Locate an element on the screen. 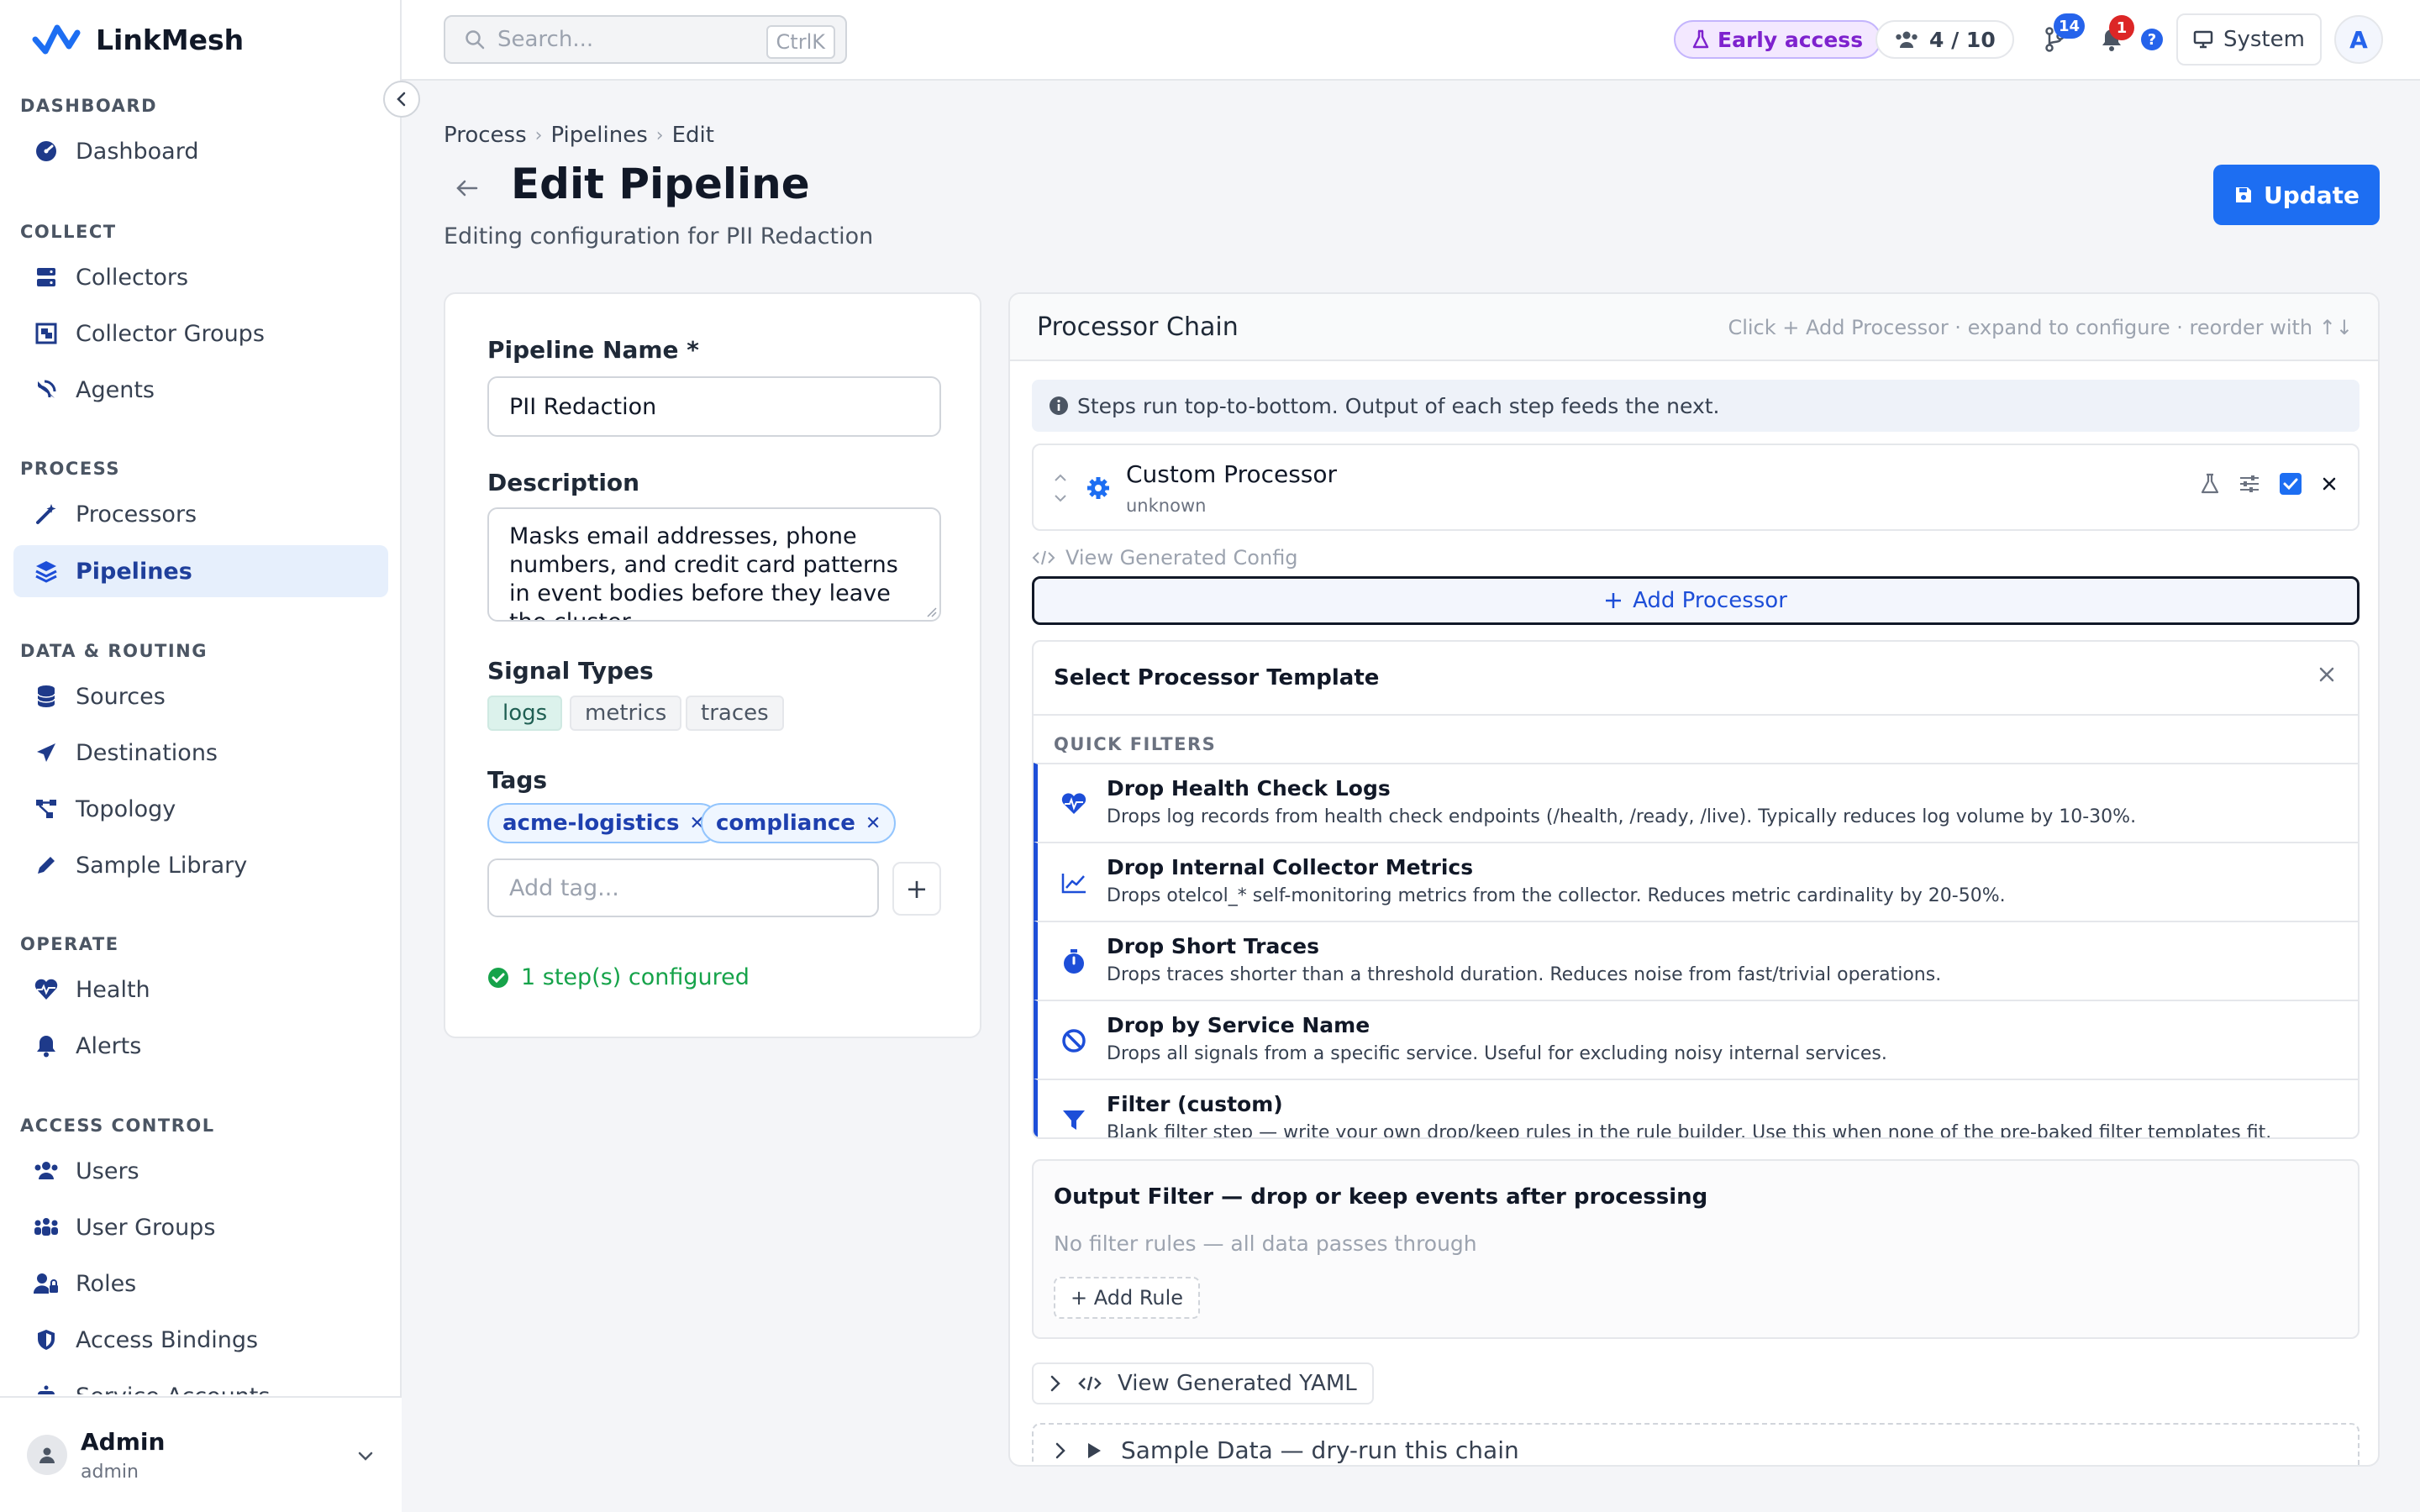 This screenshot has width=2420, height=1512. sidebar-item-label: Collectors is located at coordinates (132, 277).